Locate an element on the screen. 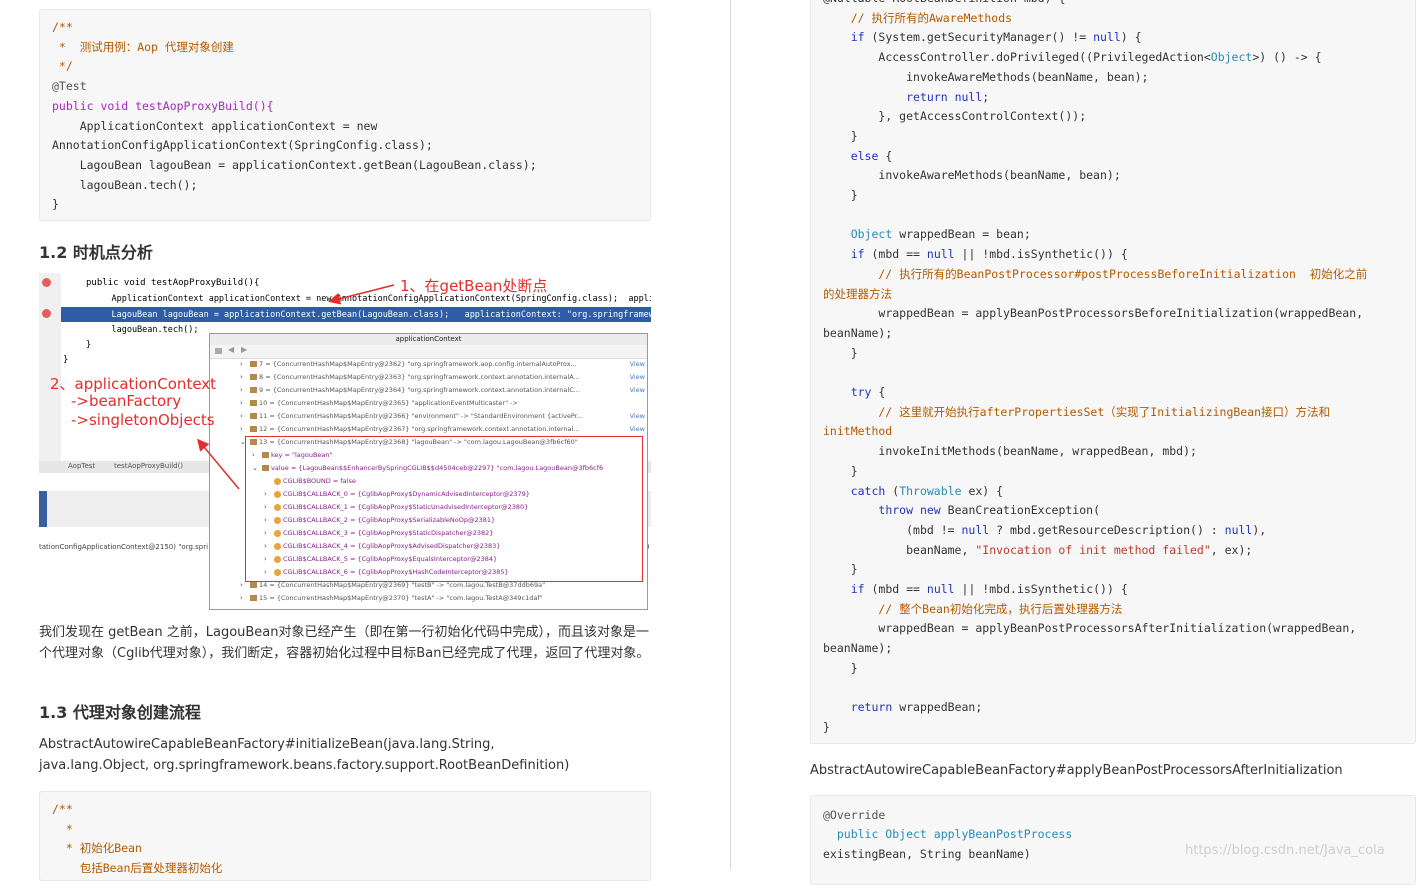 This screenshot has height=885, width=1416. code-token: return is located at coordinates (927, 96).